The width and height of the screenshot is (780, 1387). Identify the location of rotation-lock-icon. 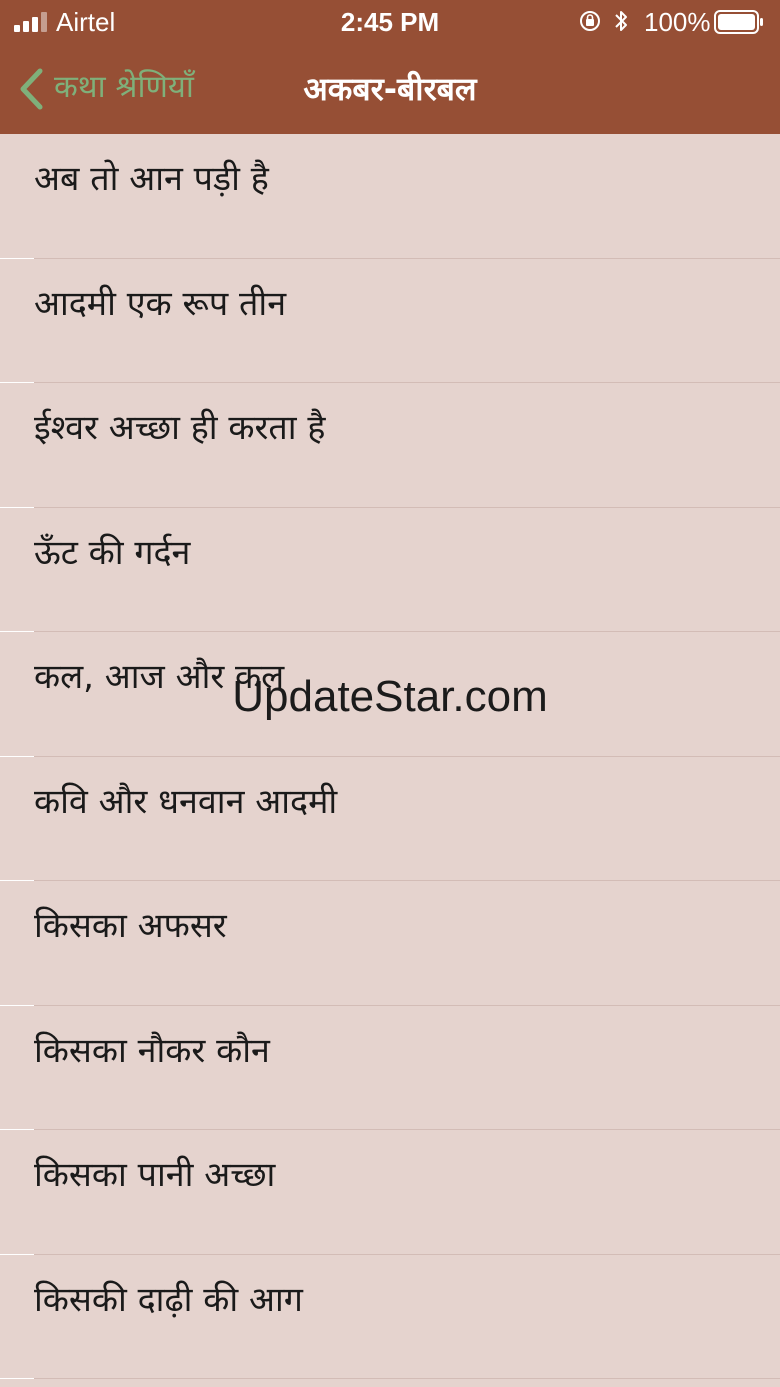
(590, 21).